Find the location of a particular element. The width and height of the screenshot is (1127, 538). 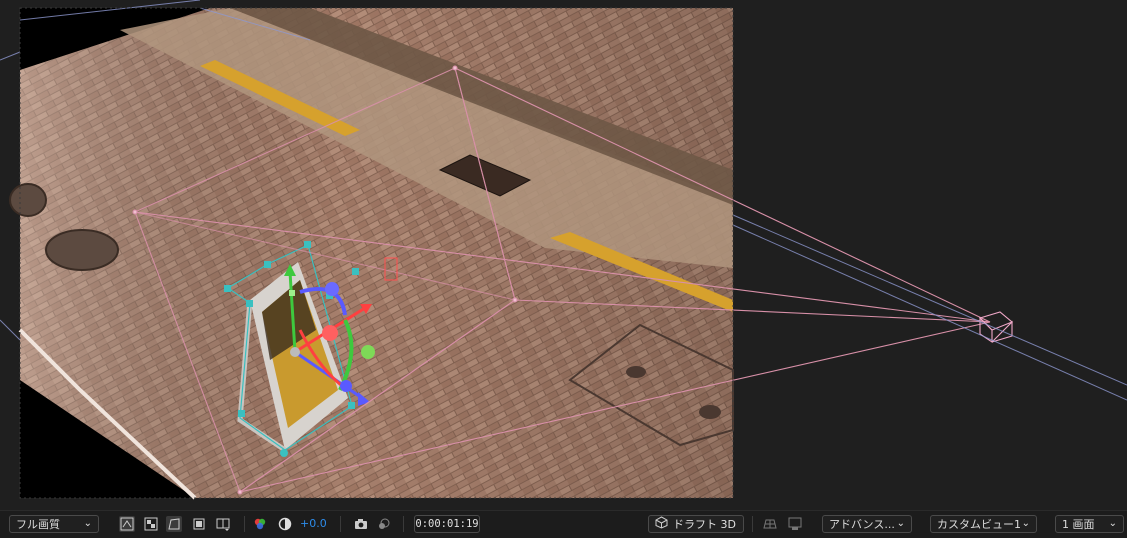

extended-viewer-icon is located at coordinates (795, 524).